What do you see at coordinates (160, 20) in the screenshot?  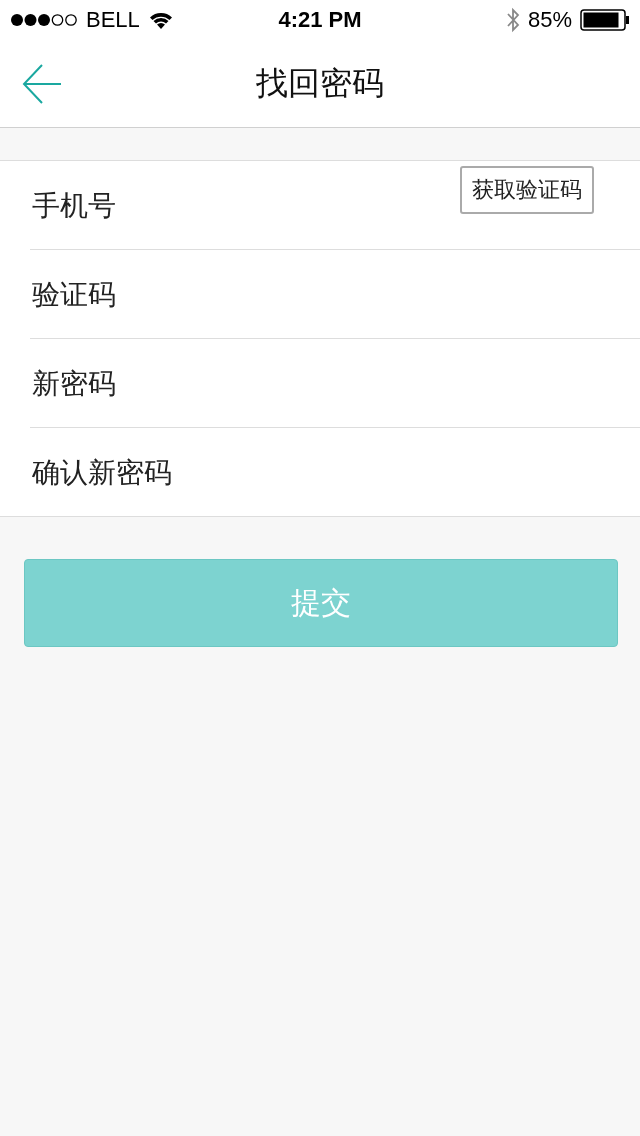 I see `wifi-icon` at bounding box center [160, 20].